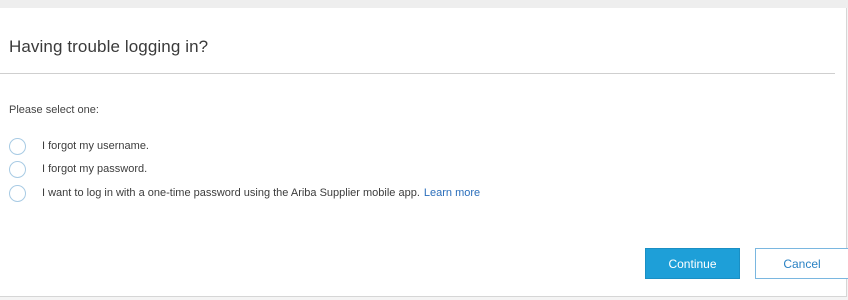 This screenshot has height=300, width=848. I want to click on learn-more-link: Learn more, so click(452, 193).